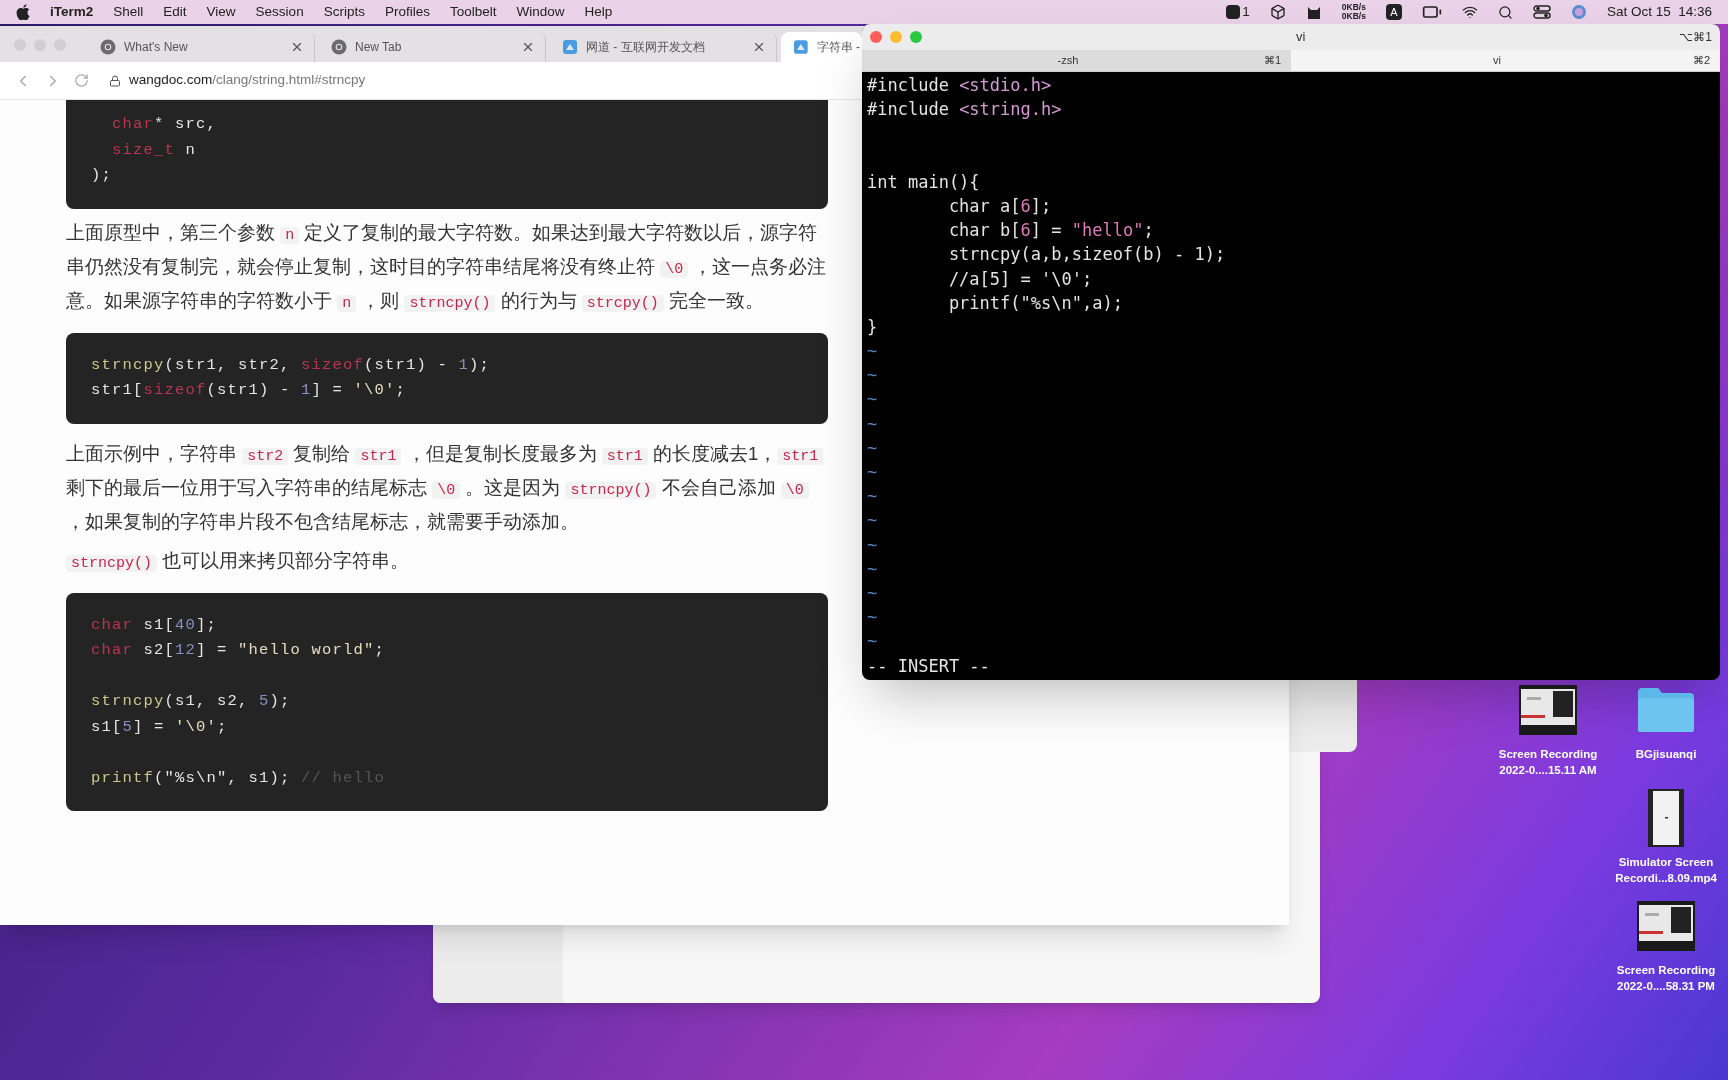 This screenshot has width=1728, height=1080. What do you see at coordinates (1050, 231) in the screenshot?
I see `code-line: char b[6] = "hello";` at bounding box center [1050, 231].